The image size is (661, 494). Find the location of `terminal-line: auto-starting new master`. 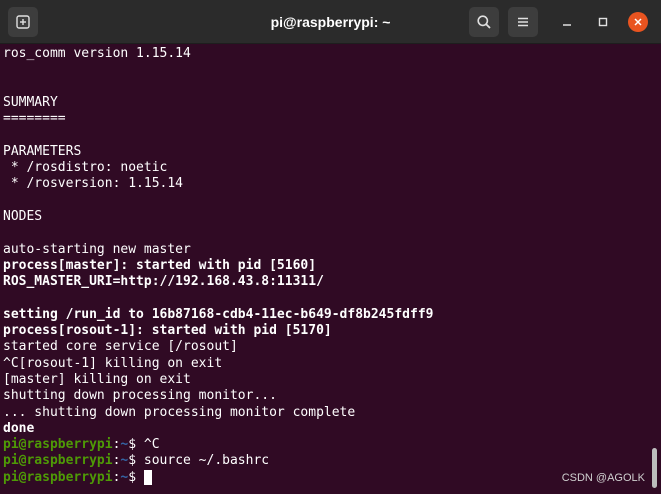

terminal-line: auto-starting new master is located at coordinates (97, 249).